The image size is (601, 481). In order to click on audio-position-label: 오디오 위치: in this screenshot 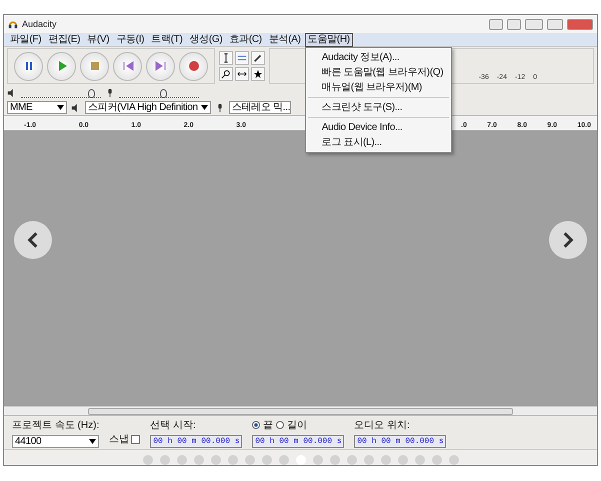, I will do `click(382, 425)`.